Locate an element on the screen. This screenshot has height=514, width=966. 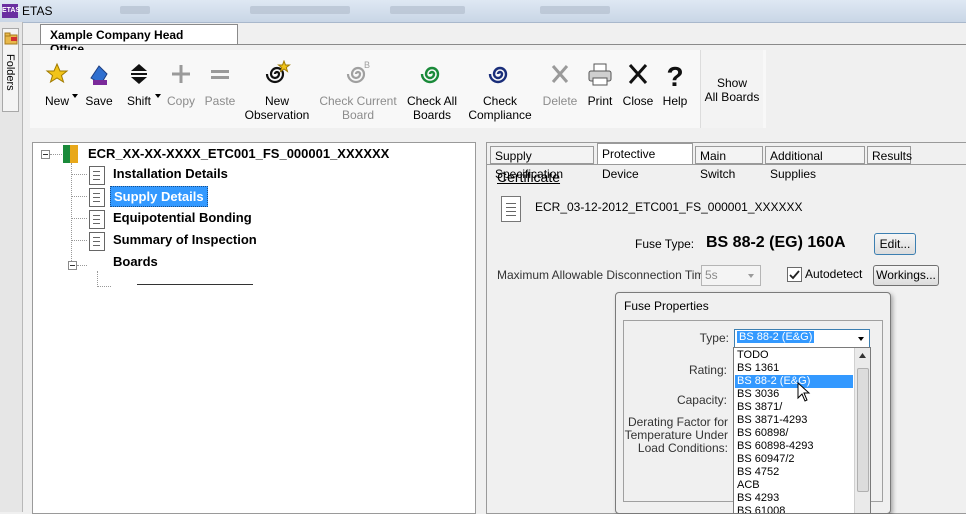
check-current-board-label-2: Board is located at coordinates (358, 115).